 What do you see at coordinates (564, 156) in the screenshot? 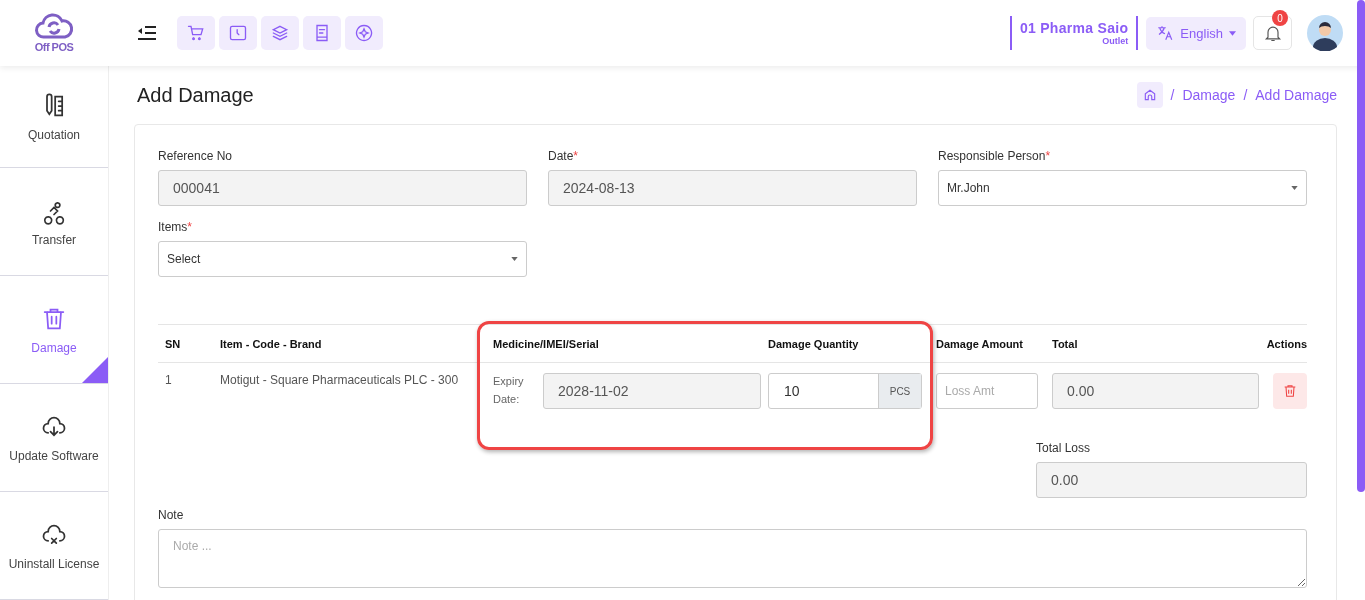
I see `field-label: Date*` at bounding box center [564, 156].